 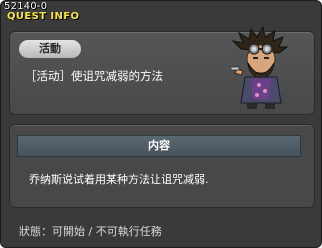 I want to click on content-description: 乔纳斯说试着用某种方法让诅咒减弱., so click(x=119, y=179).